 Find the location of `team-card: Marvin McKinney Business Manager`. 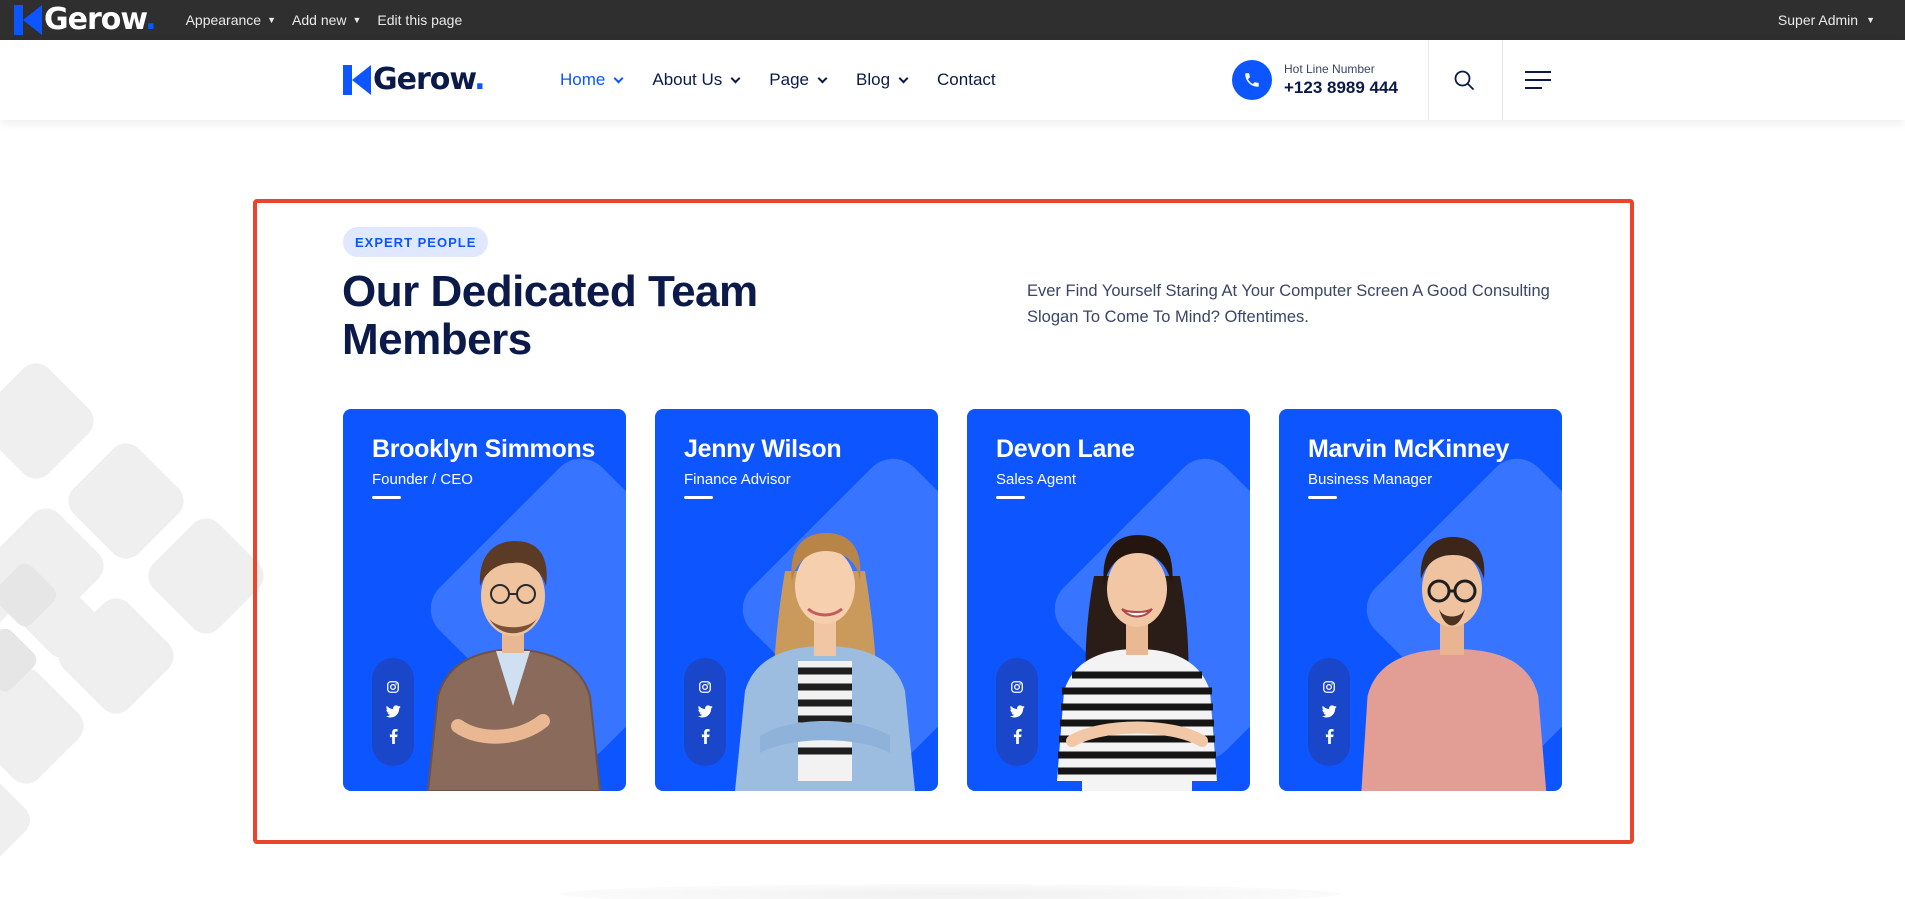

team-card: Marvin McKinney Business Manager is located at coordinates (1420, 600).